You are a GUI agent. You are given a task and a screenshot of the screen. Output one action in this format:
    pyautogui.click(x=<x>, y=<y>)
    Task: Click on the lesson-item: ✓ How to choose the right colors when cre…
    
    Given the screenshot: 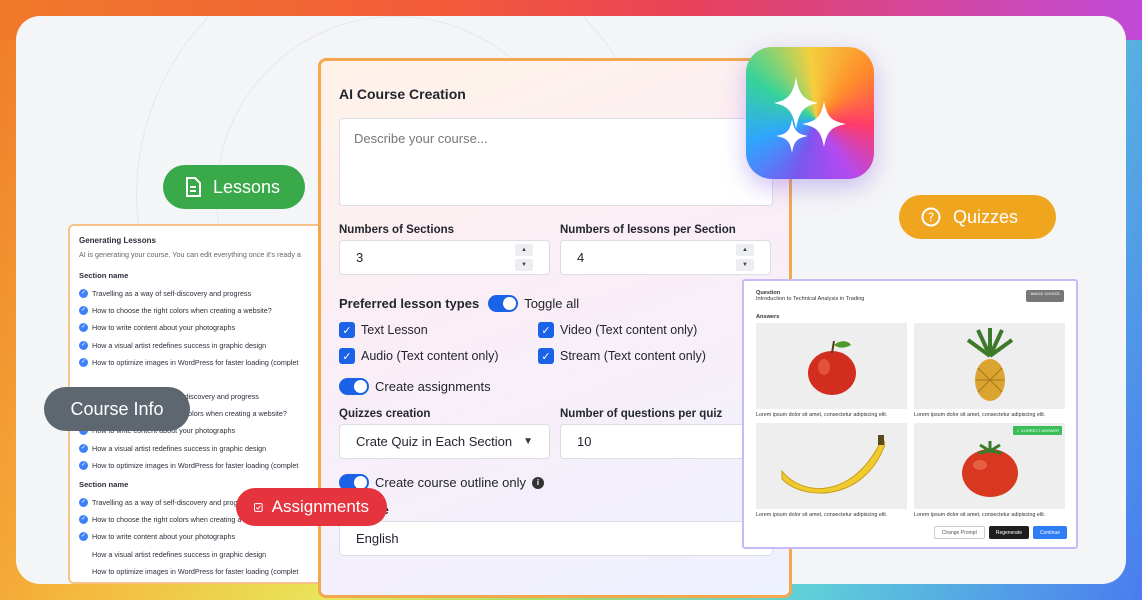 What is the action you would take?
    pyautogui.click(x=203, y=310)
    